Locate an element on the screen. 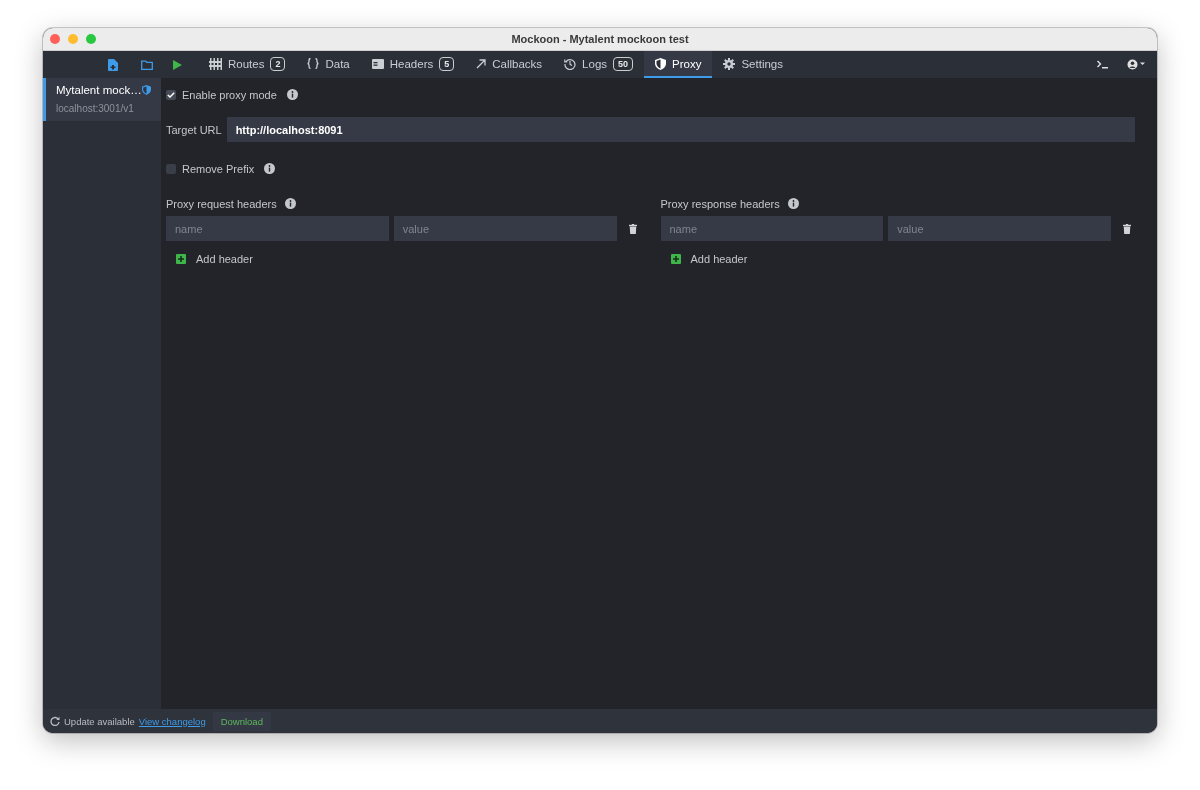  environment-address: localhost:3001/v1 is located at coordinates (95, 108).